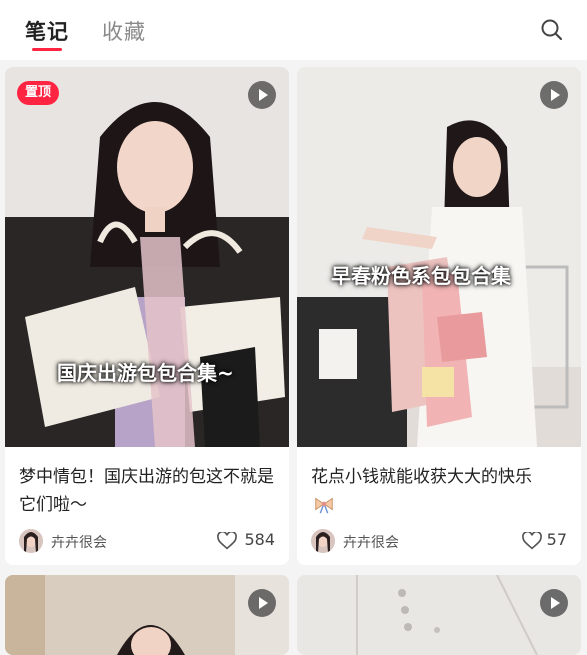 The height and width of the screenshot is (655, 587). I want to click on tab-notes: 笔记, so click(47, 31).